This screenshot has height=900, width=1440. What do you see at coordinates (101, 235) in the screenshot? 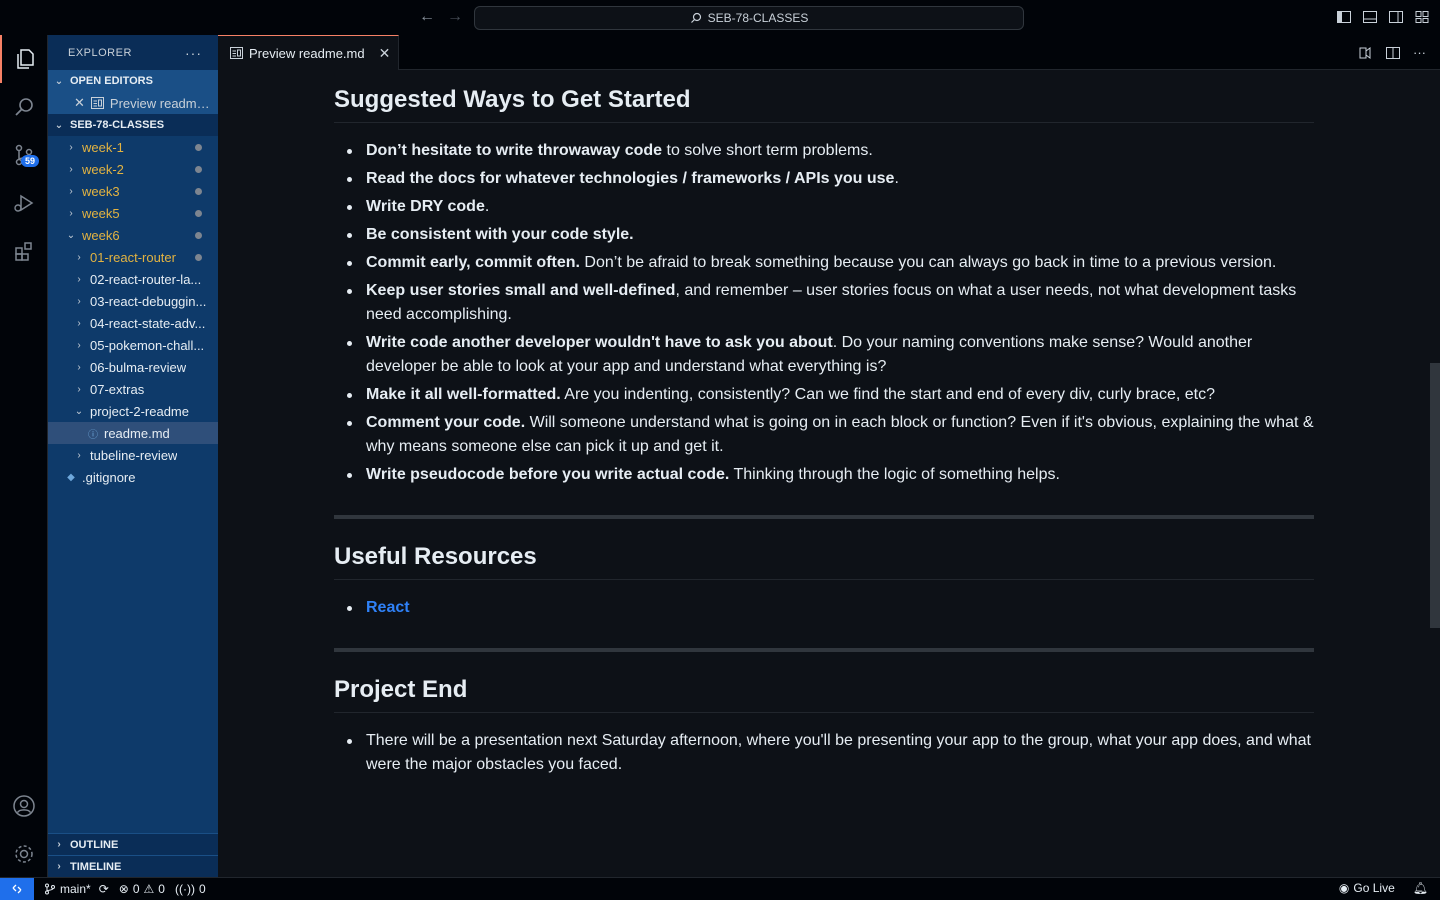
I see `tree-item-label: week6` at bounding box center [101, 235].